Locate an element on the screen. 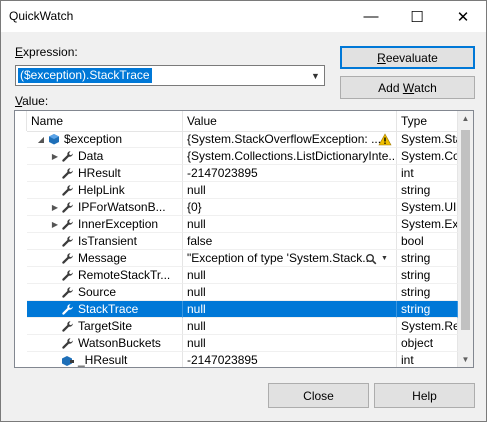 This screenshot has width=487, height=422. cell-value: {0} is located at coordinates (290, 207).